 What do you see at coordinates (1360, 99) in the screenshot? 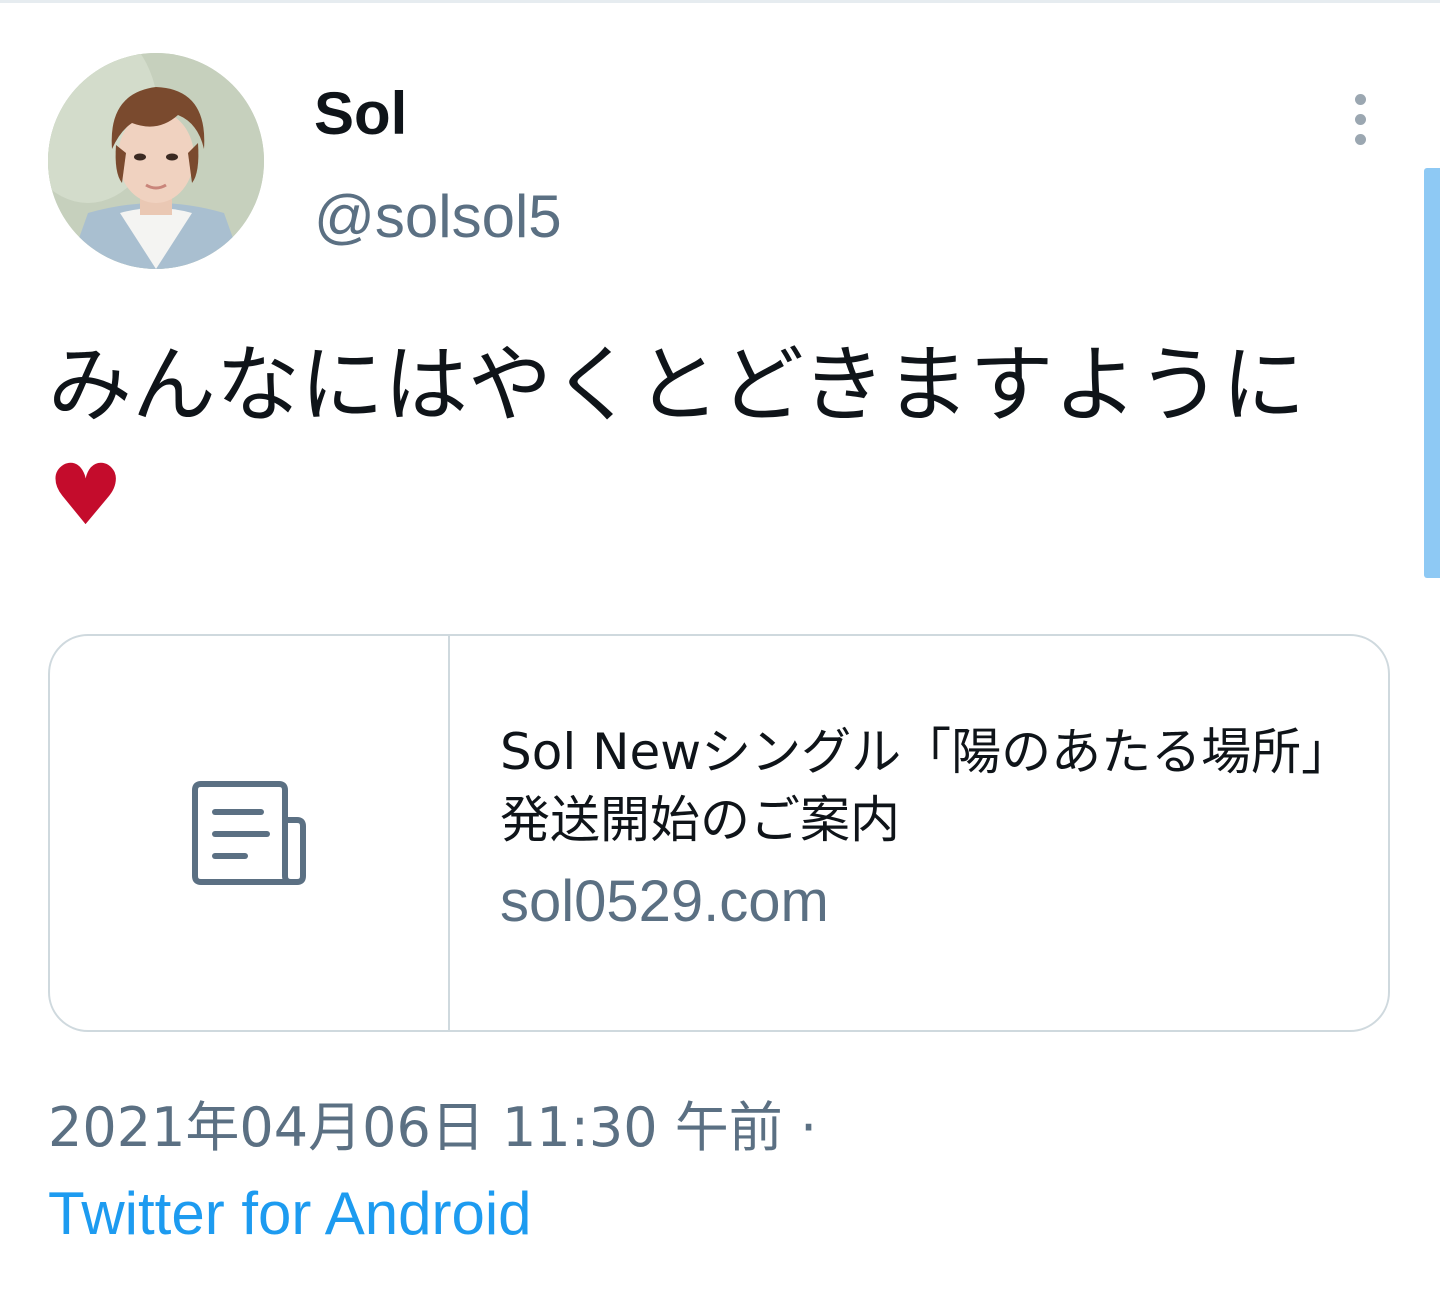
I see `more-vertical-icon` at bounding box center [1360, 99].